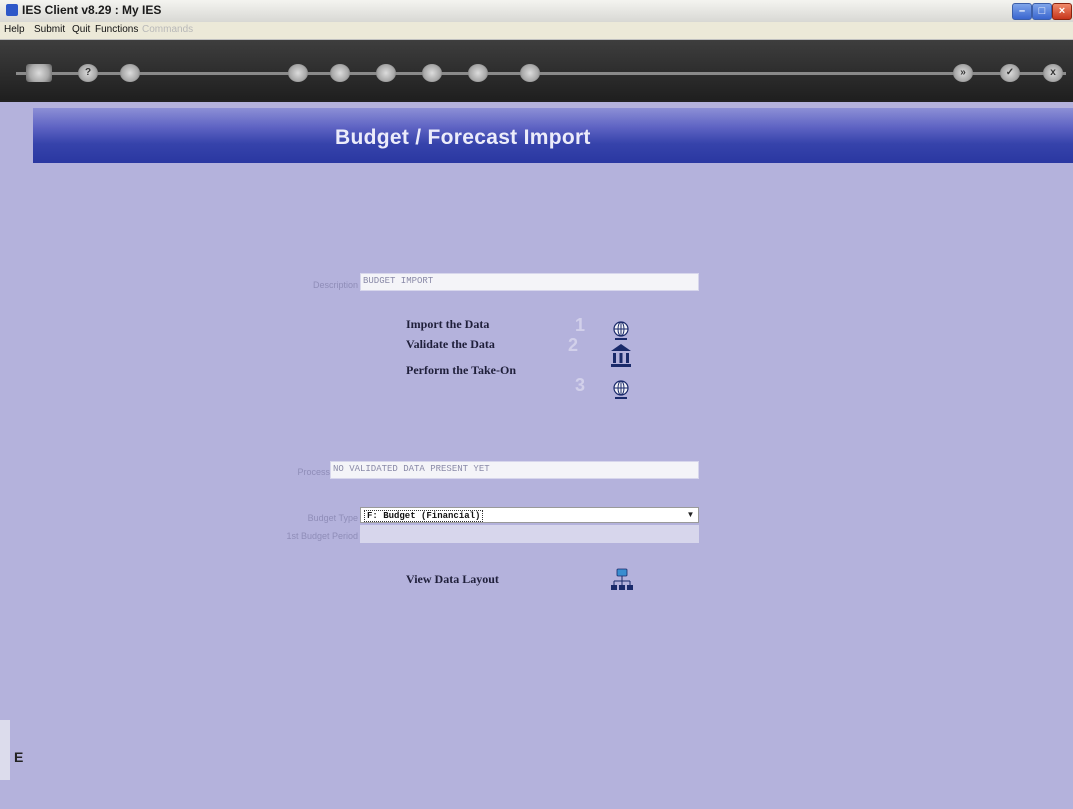 The width and height of the screenshot is (1073, 809). Describe the element at coordinates (463, 137) in the screenshot. I see `page-title: Budget / Forecast Import` at that location.